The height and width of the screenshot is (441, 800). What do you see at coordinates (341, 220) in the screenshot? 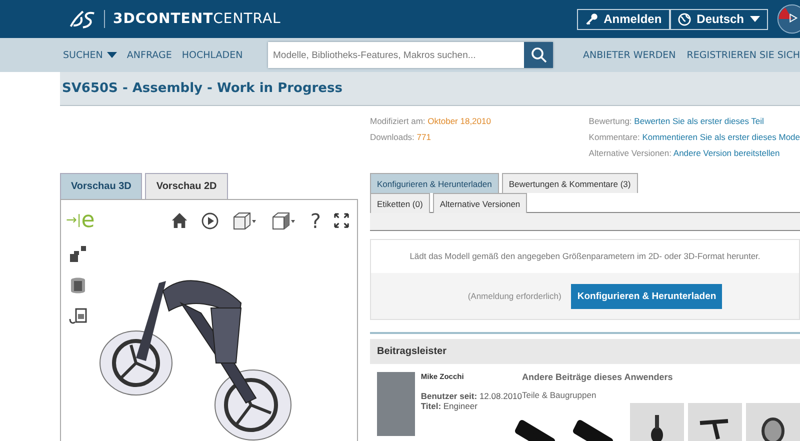
I see `fullscreen-icon` at bounding box center [341, 220].